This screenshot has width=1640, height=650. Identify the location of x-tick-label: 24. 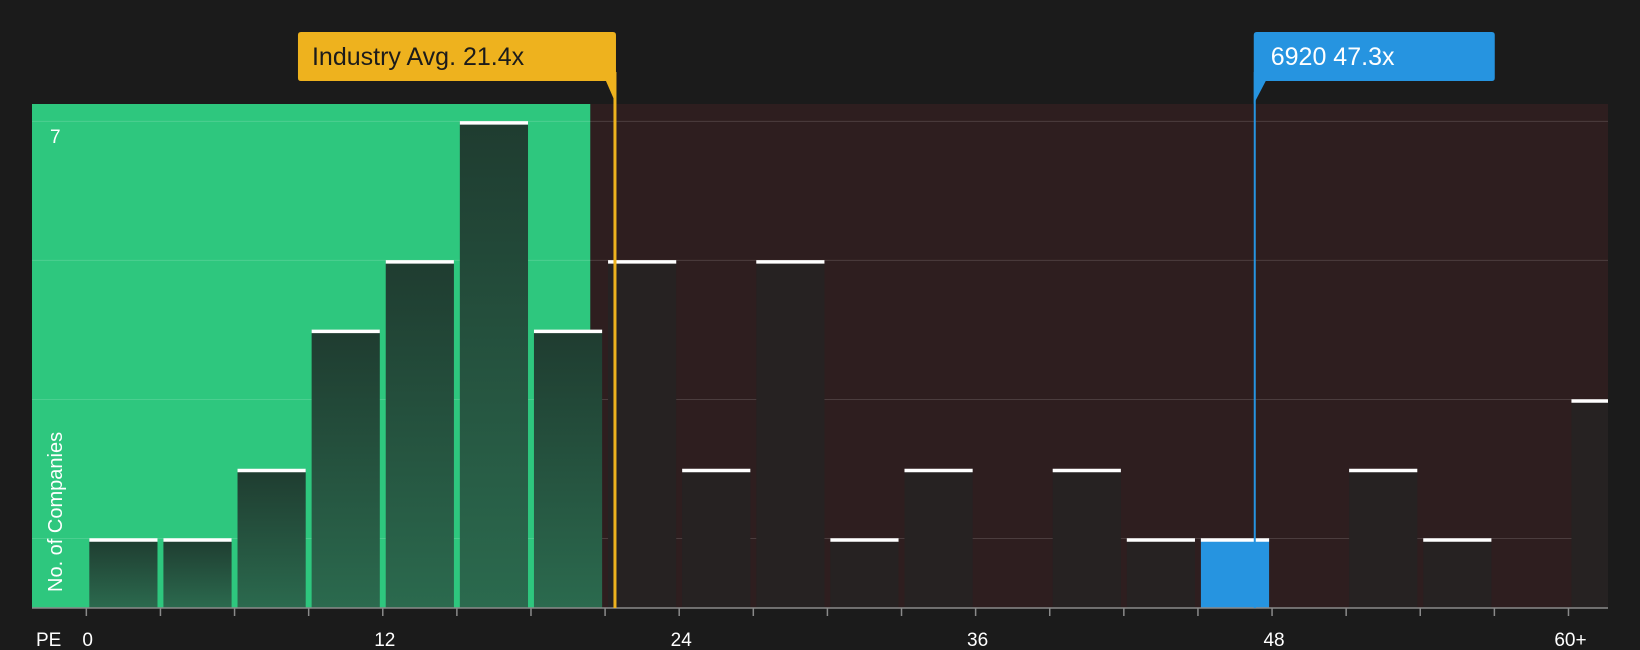
(682, 640).